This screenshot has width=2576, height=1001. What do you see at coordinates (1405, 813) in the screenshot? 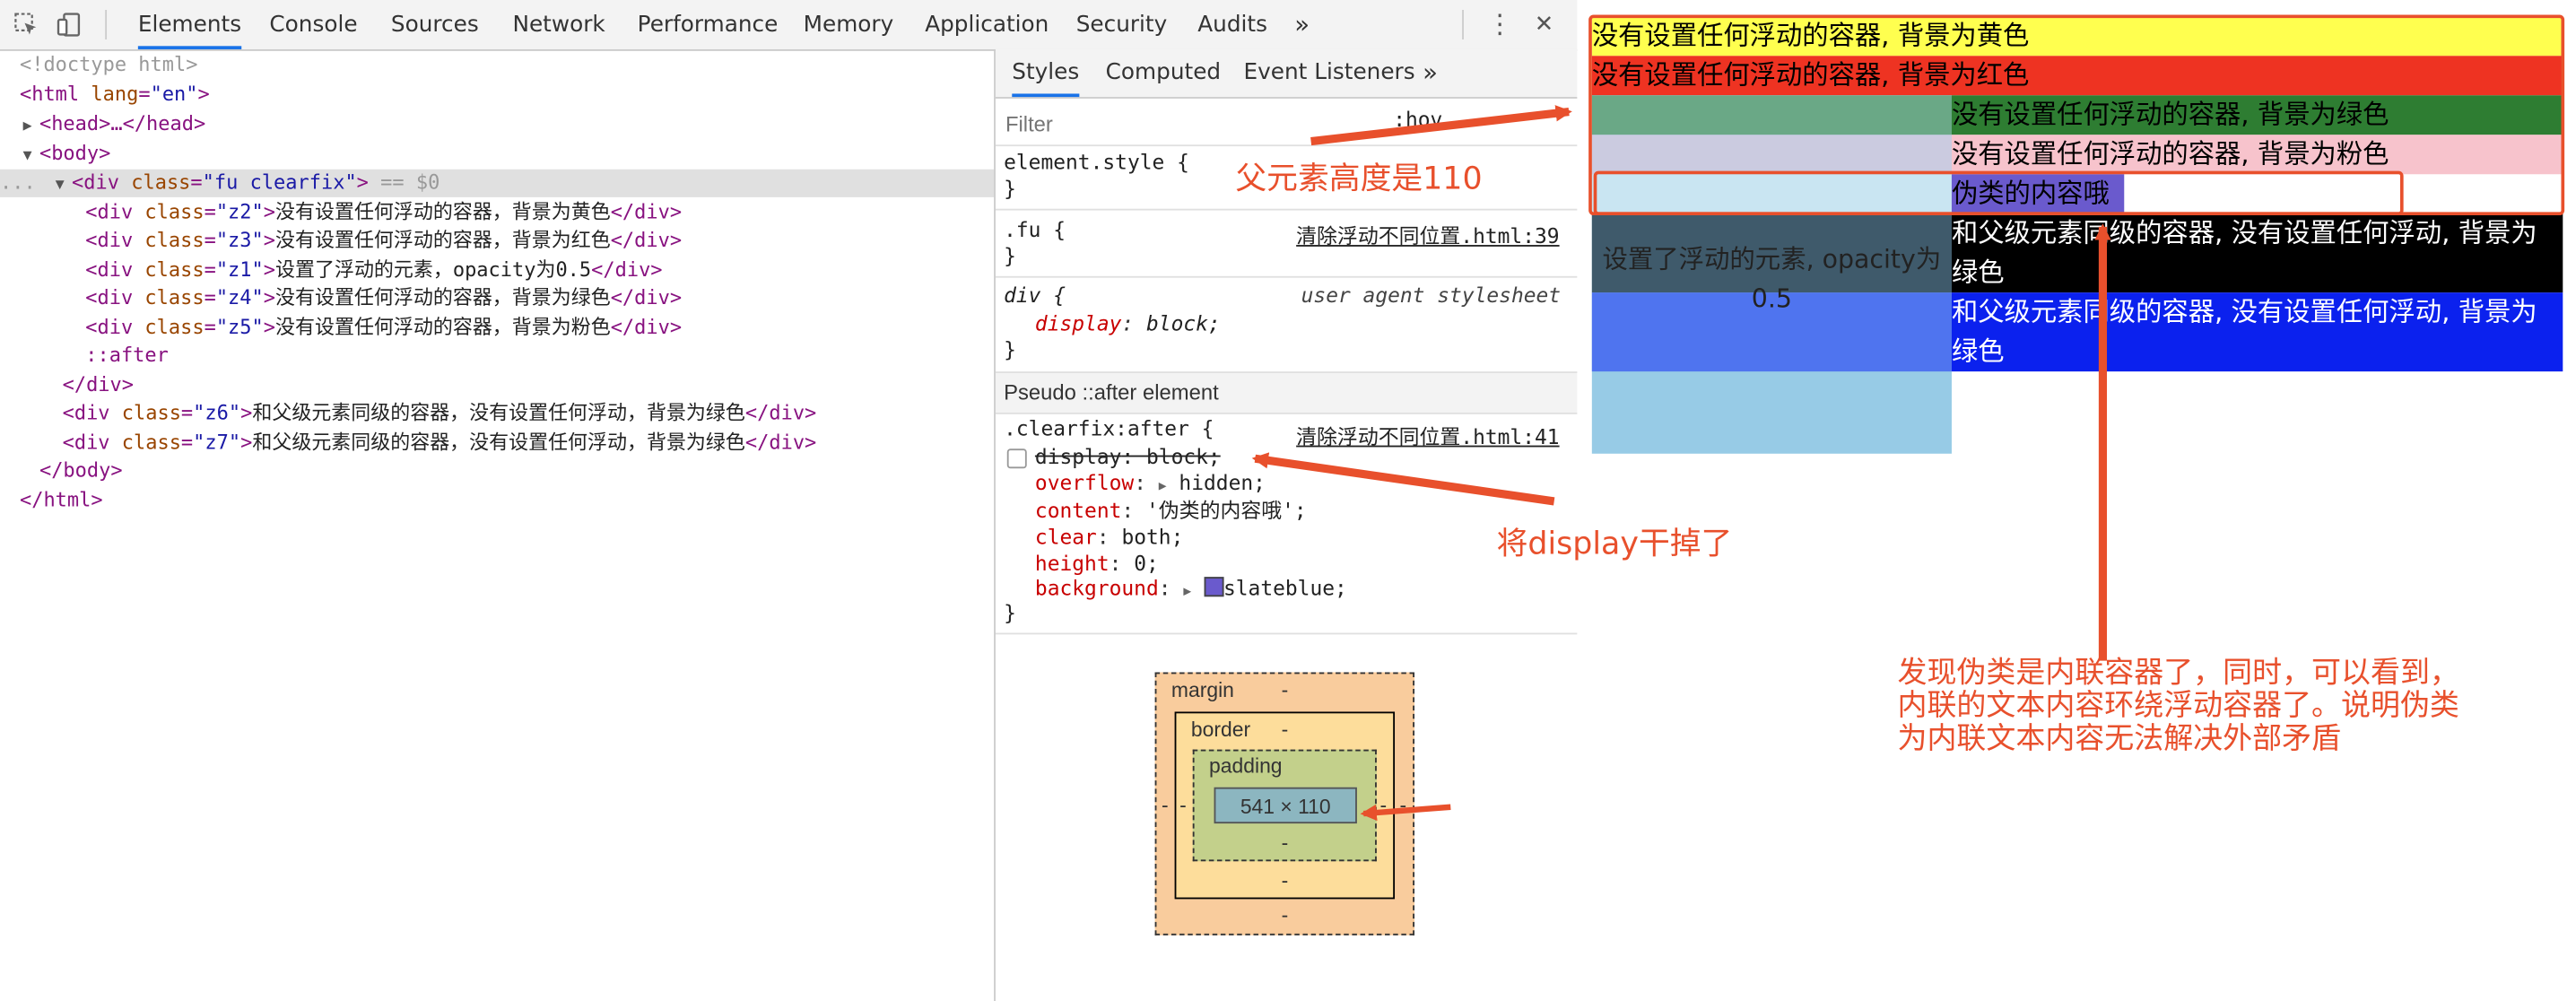
I see `arrow-to-content-size` at bounding box center [1405, 813].